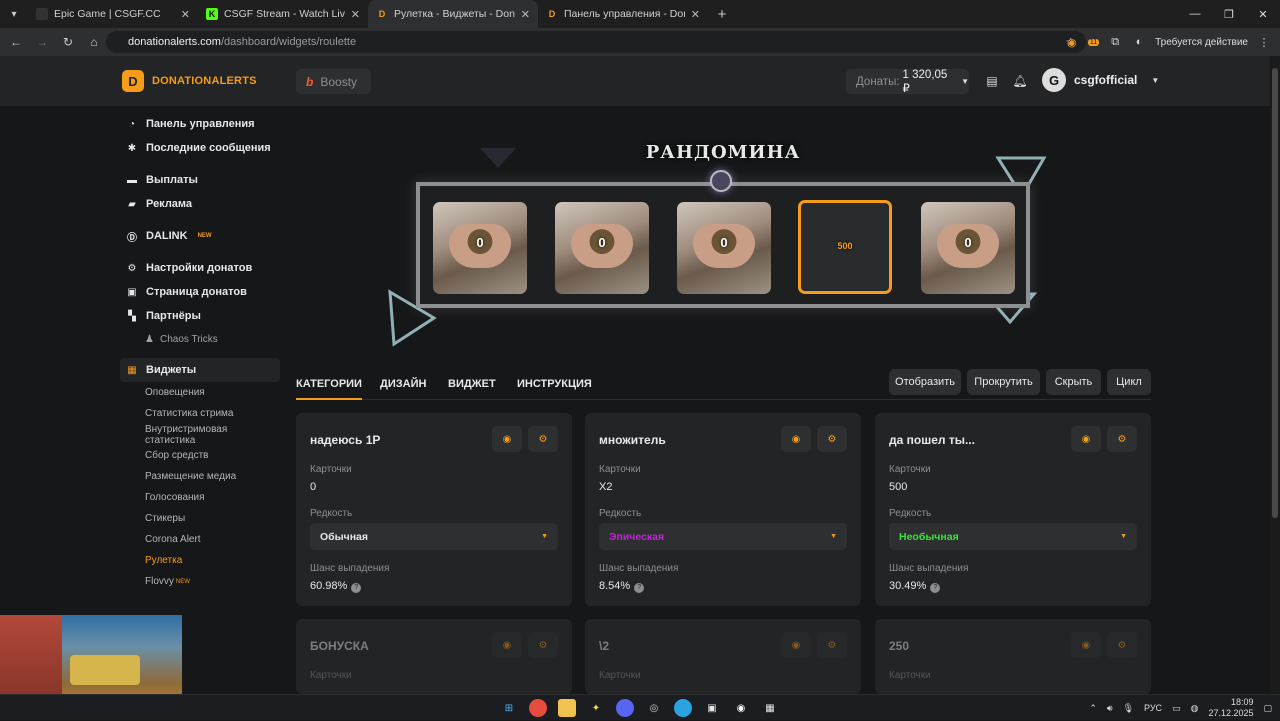  Describe the element at coordinates (1129, 382) in the screenshot. I see `cycle-button: Цикл` at that location.